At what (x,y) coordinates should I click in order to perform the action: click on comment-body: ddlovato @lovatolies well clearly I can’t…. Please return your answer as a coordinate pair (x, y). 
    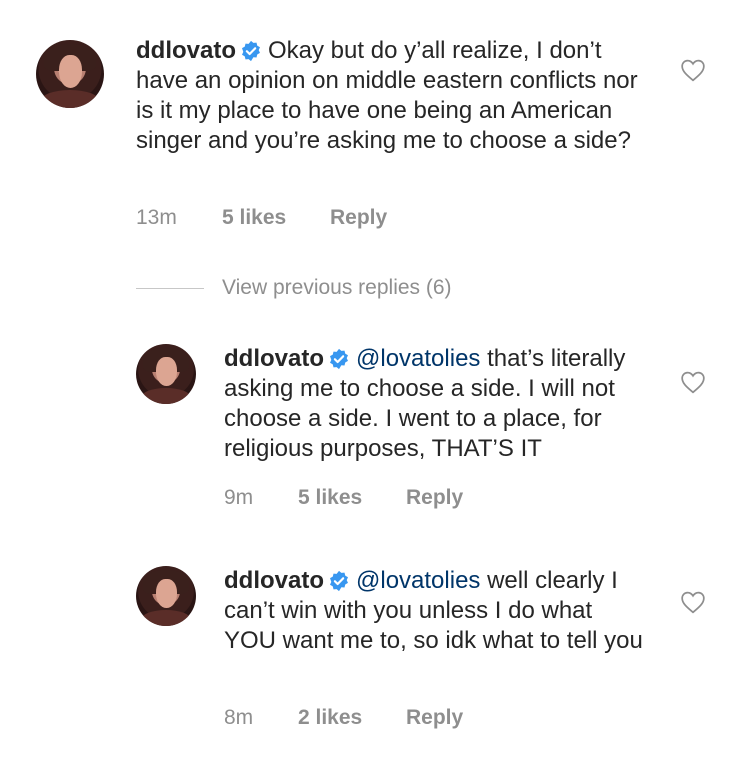
    Looking at the image, I should click on (436, 611).